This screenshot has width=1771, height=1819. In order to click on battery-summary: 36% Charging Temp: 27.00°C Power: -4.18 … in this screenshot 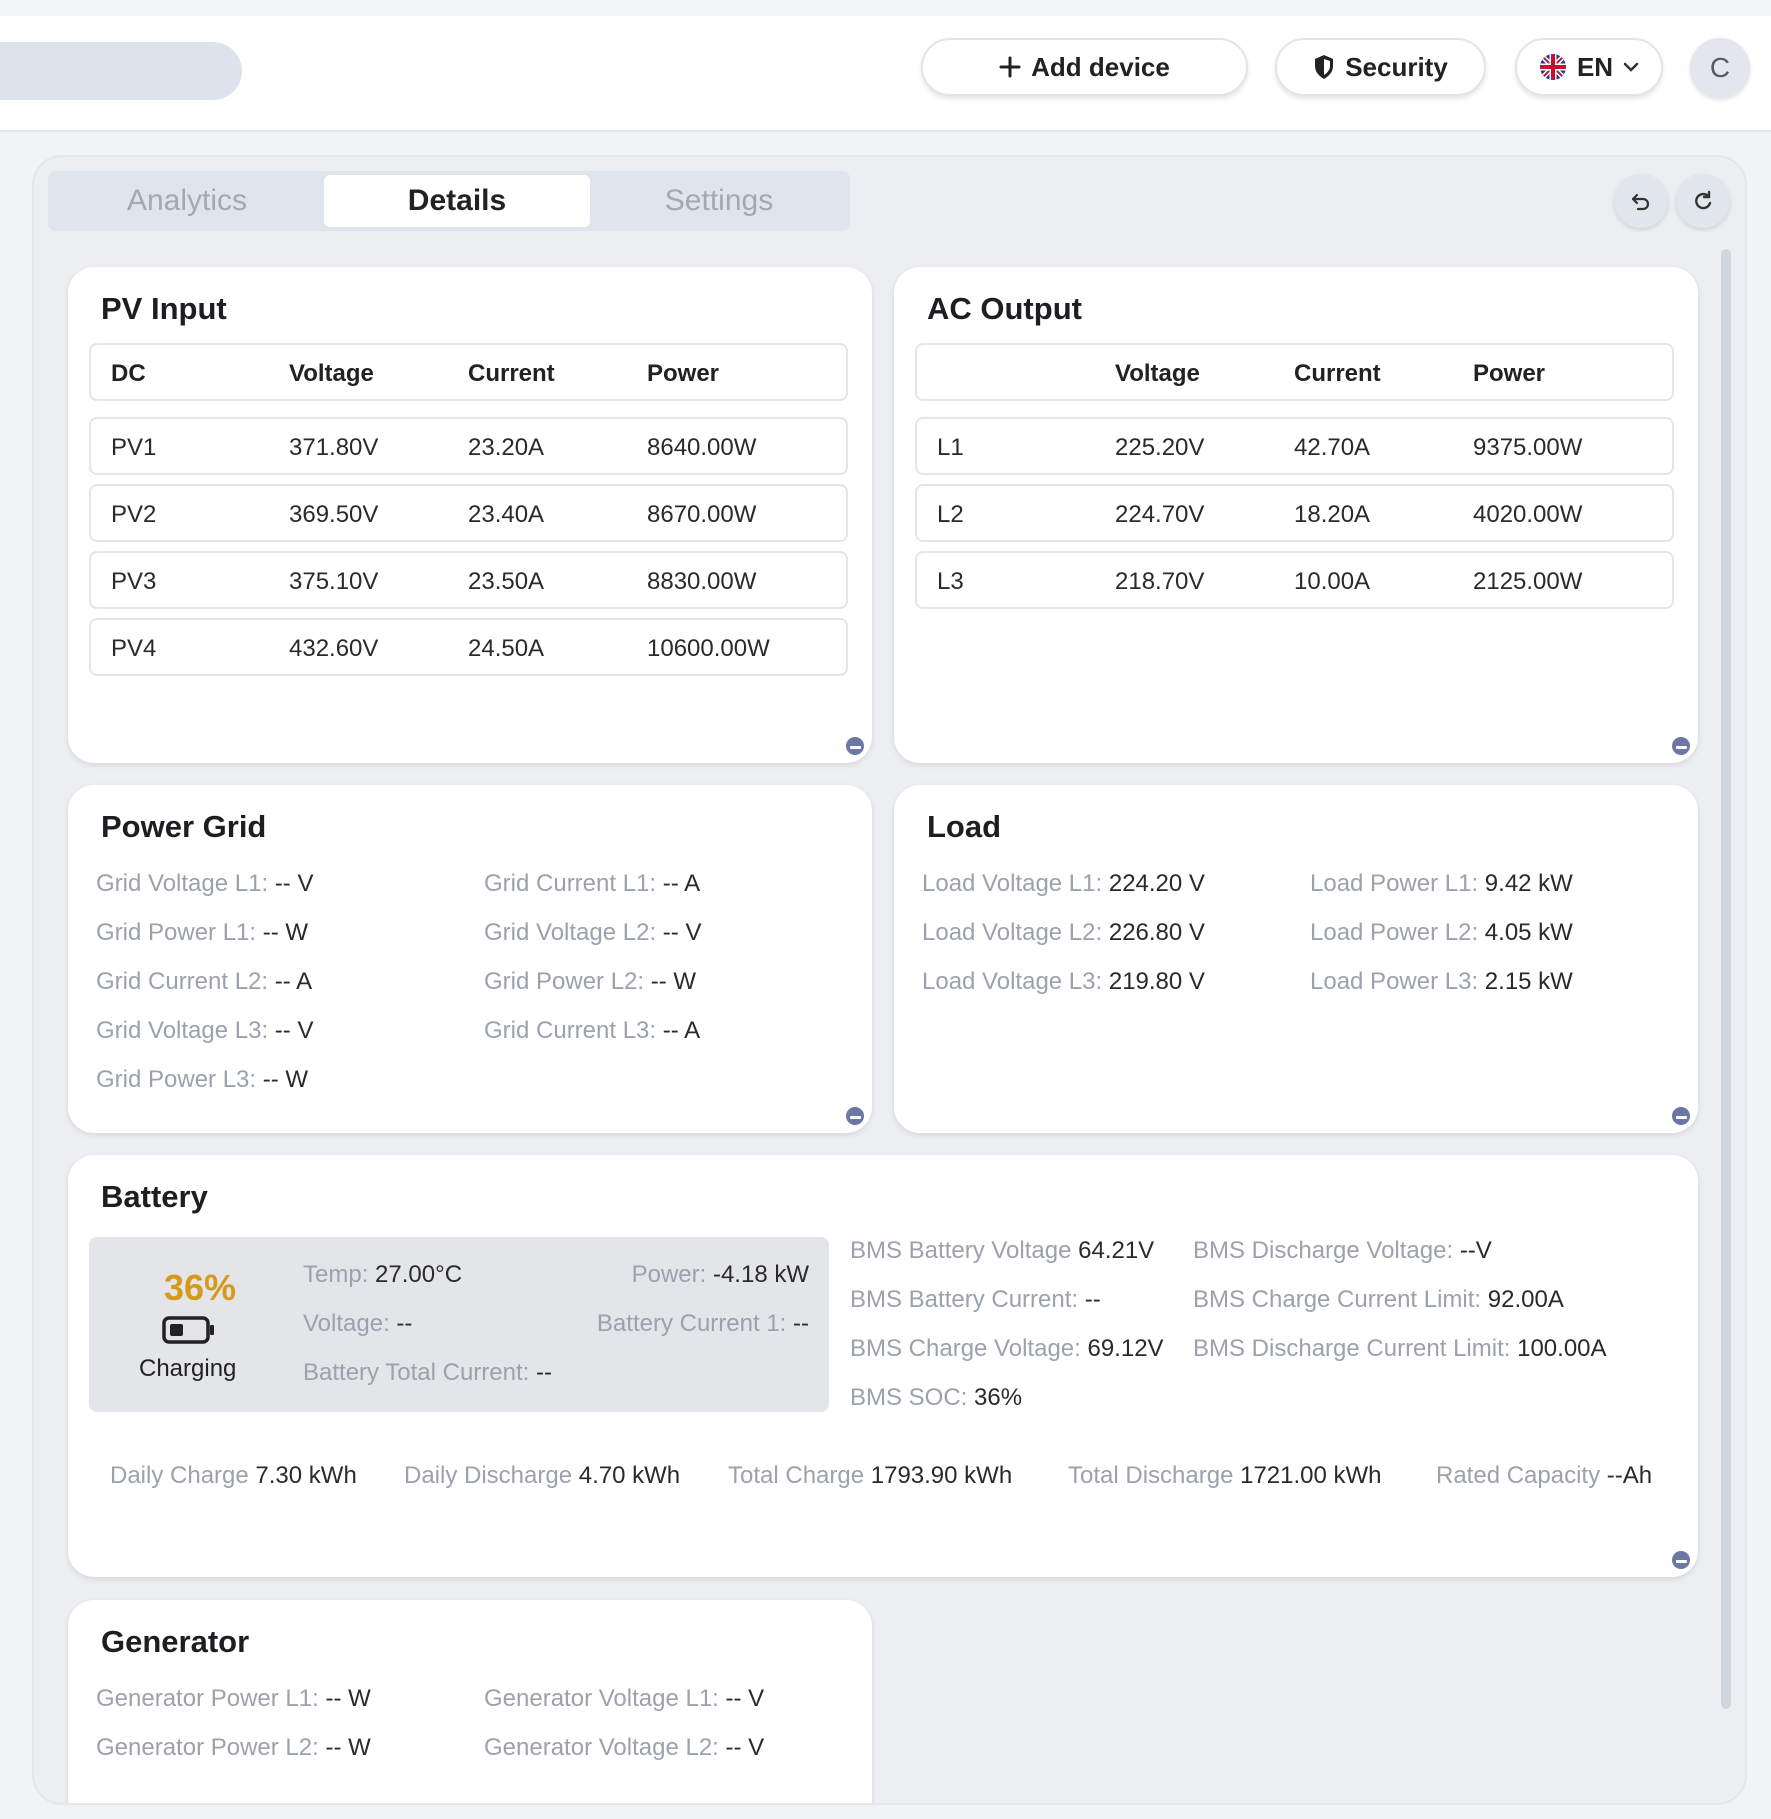, I will do `click(459, 1324)`.